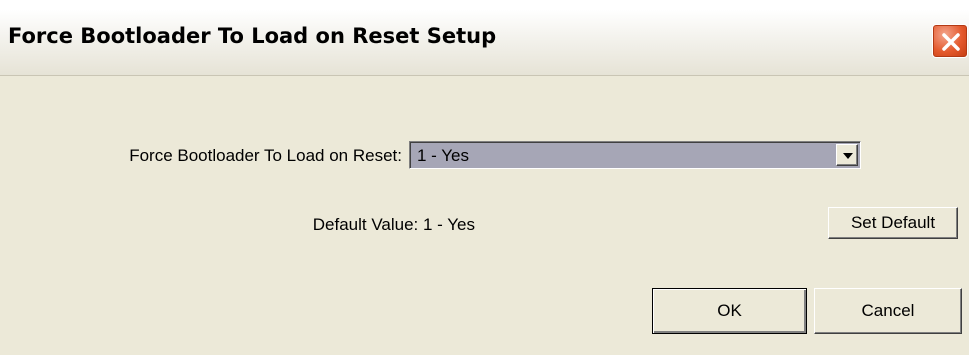  What do you see at coordinates (893, 223) in the screenshot?
I see `set-default-button: Set Default` at bounding box center [893, 223].